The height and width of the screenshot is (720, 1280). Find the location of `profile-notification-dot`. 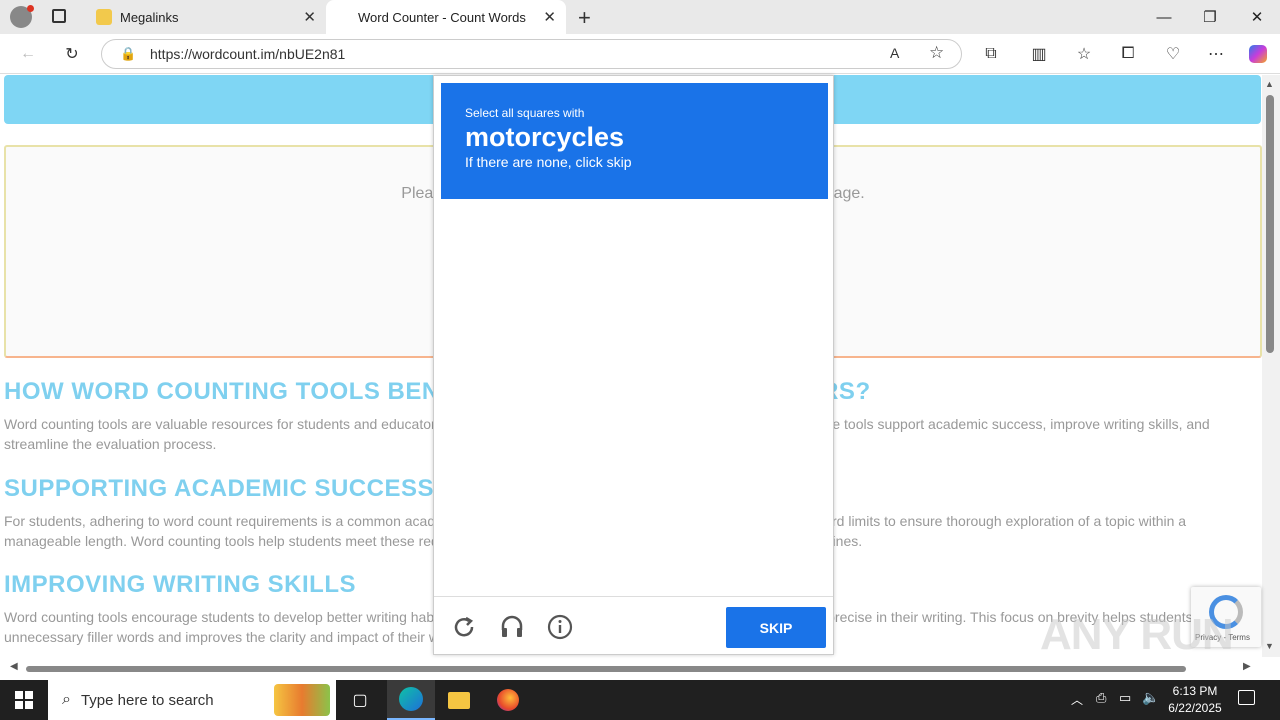

profile-notification-dot is located at coordinates (30, 8).